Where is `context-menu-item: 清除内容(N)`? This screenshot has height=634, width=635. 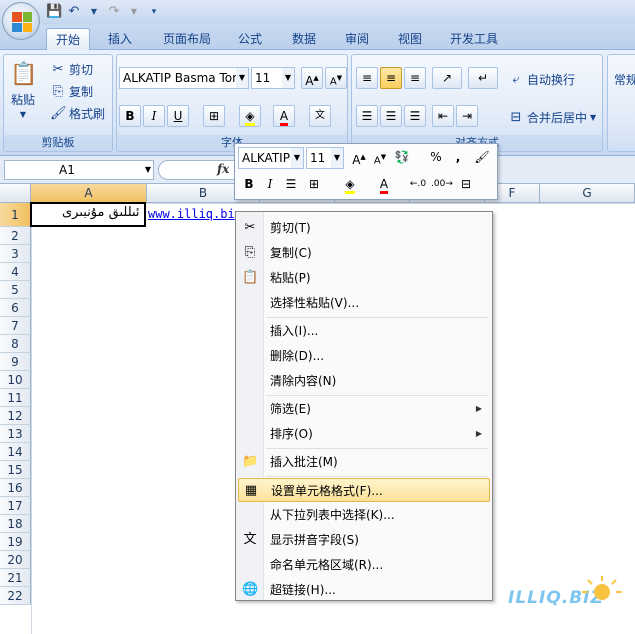
context-menu-item: 清除内容(N) is located at coordinates (364, 381).